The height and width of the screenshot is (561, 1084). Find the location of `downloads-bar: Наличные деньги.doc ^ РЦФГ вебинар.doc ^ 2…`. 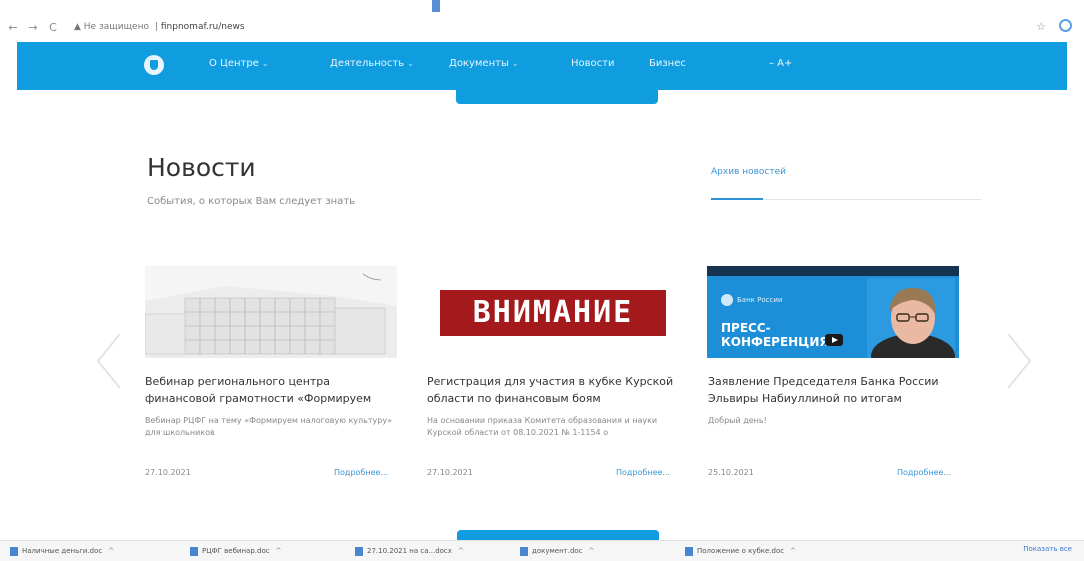

downloads-bar: Наличные деньги.doc ^ РЦФГ вебинар.doc ^ 2… is located at coordinates (542, 550).